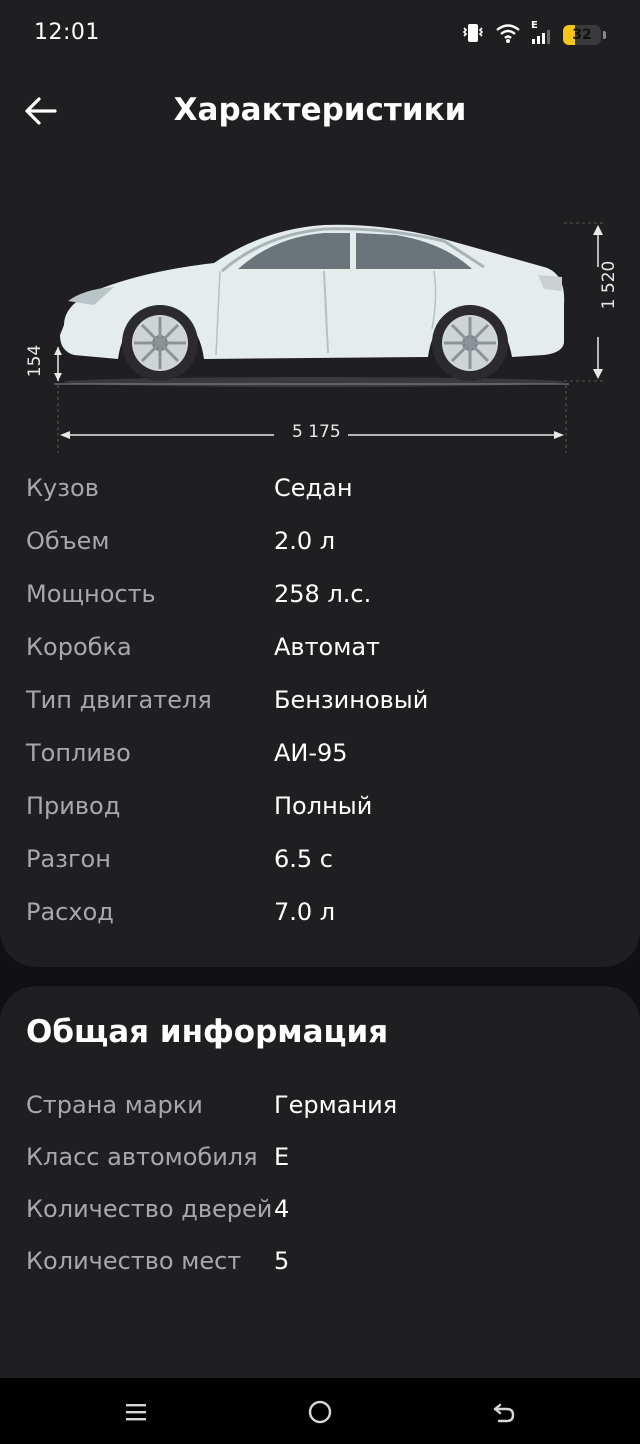 Image resolution: width=640 pixels, height=1444 pixels. I want to click on spec-label: Расход, so click(70, 912).